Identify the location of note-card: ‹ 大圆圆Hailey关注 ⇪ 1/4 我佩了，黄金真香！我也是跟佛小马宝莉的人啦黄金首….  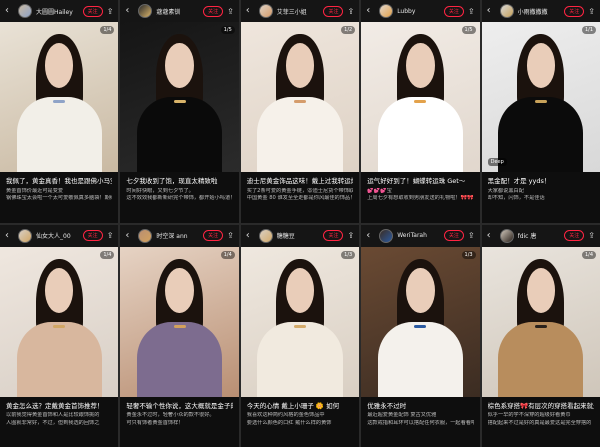
(59, 111).